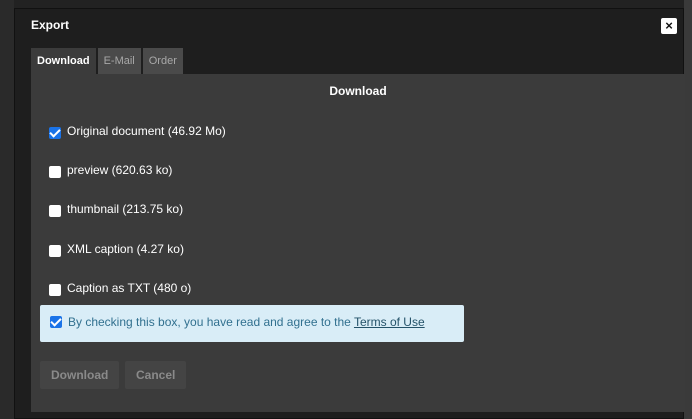 This screenshot has width=692, height=419. I want to click on close-icon: ×, so click(669, 26).